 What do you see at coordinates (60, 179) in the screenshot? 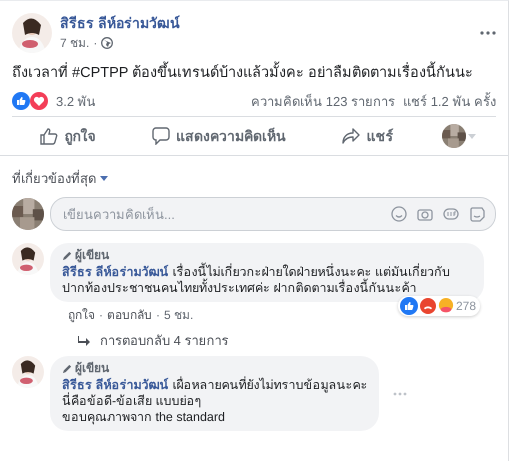
I see `sort-dropdown: ที่เกี่ยวข้องที่สุด` at bounding box center [60, 179].